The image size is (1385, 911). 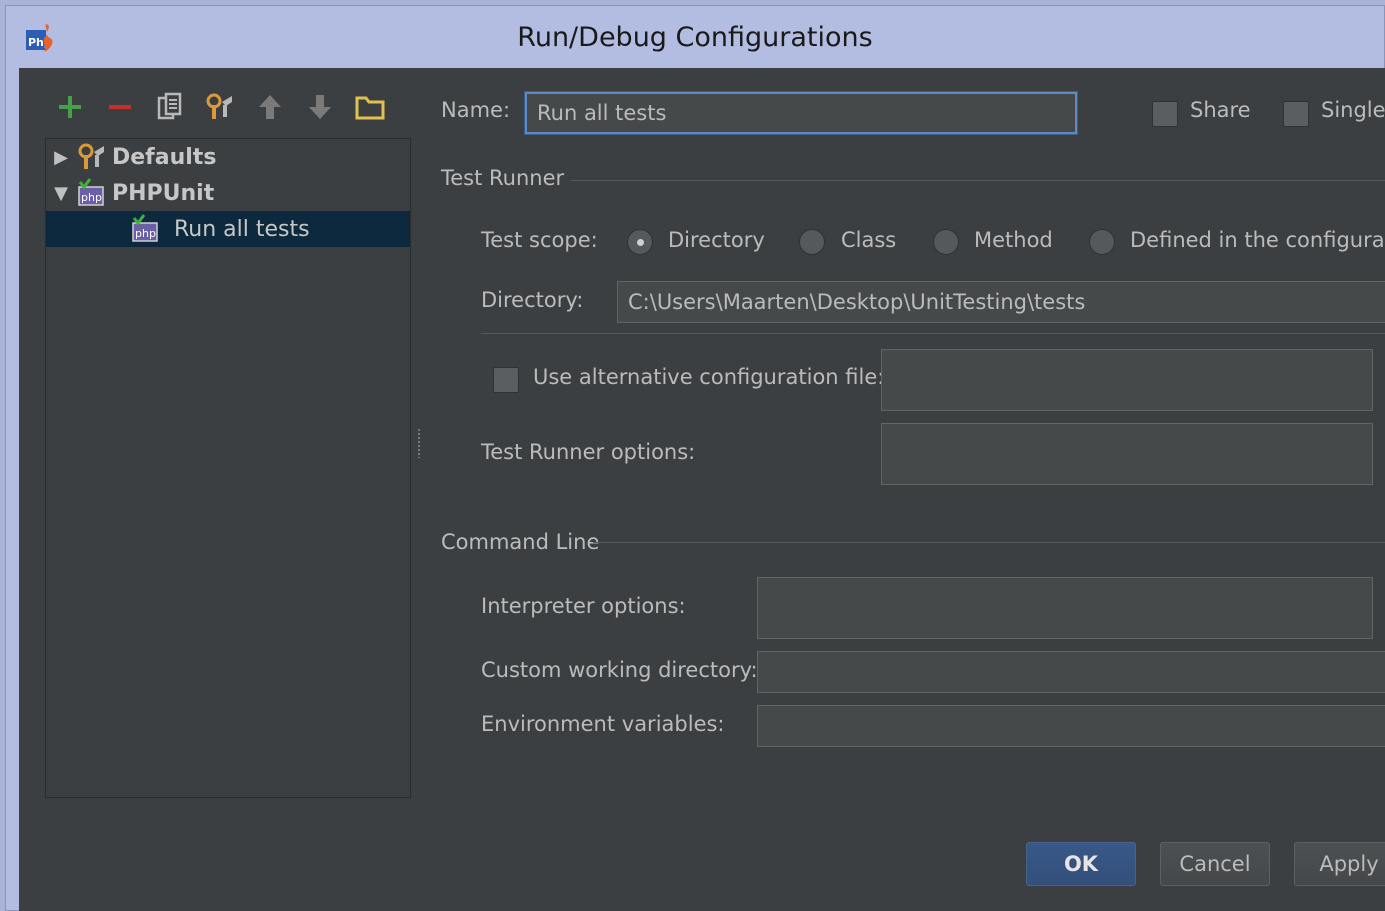 What do you see at coordinates (1071, 672) in the screenshot?
I see `working-dir-input` at bounding box center [1071, 672].